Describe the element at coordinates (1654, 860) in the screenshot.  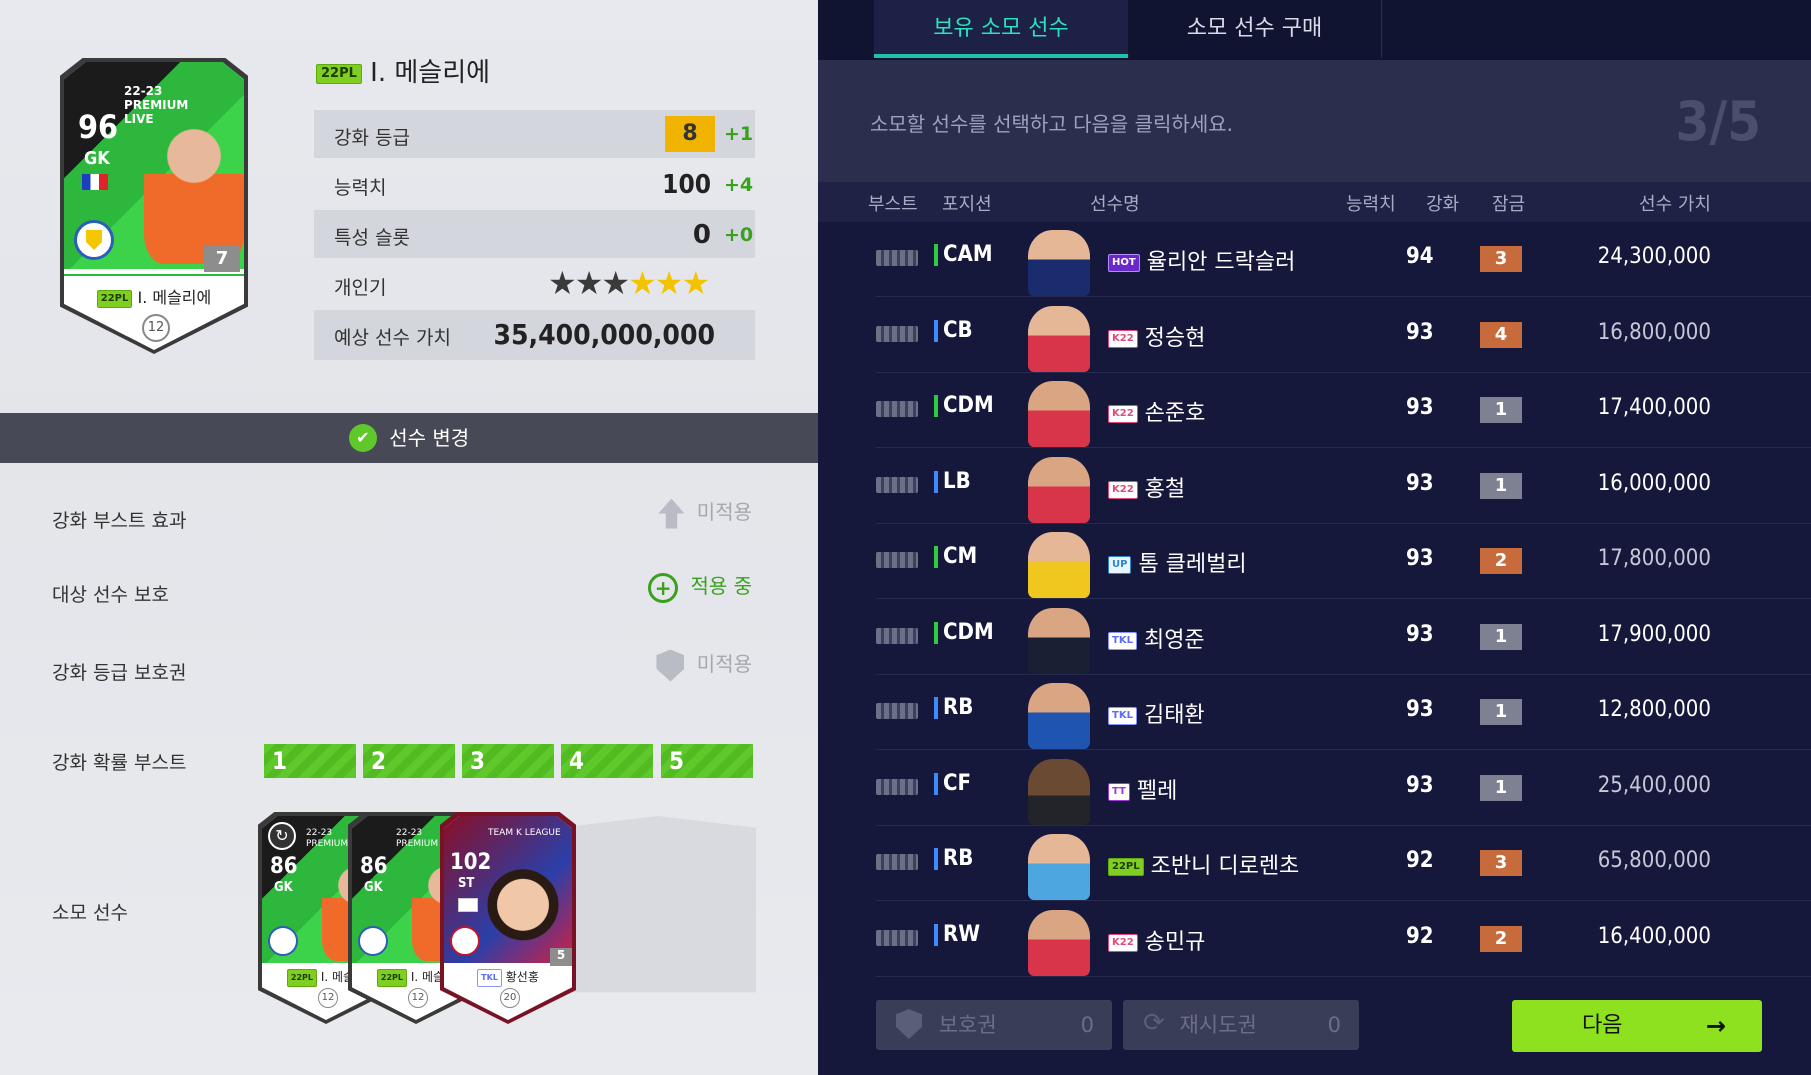
I see `row-value: 65,800,000` at that location.